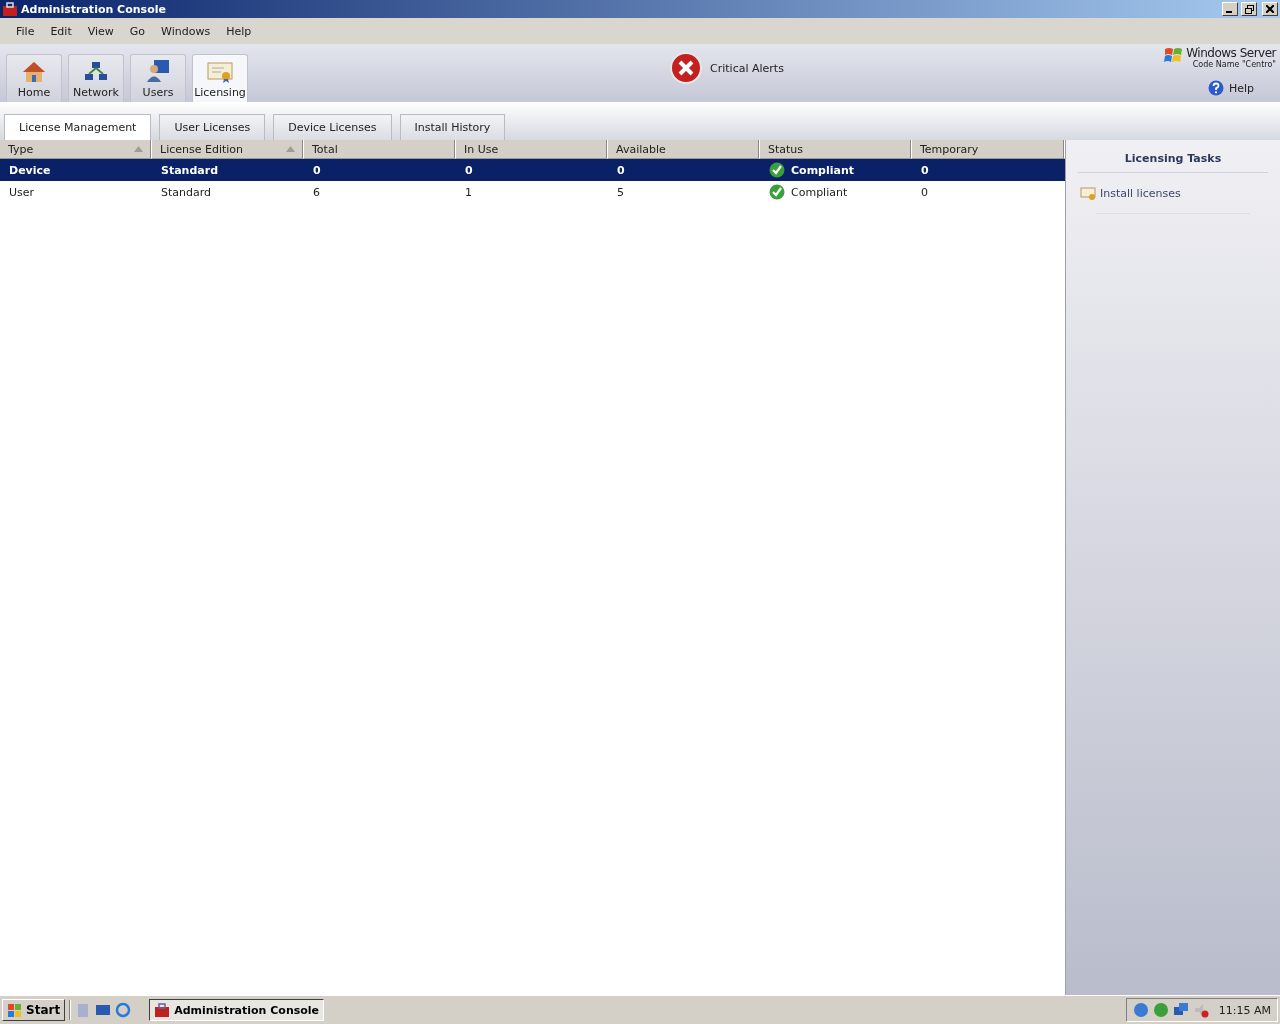 This screenshot has width=1280, height=1024. I want to click on table-cell: Standard, so click(228, 170).